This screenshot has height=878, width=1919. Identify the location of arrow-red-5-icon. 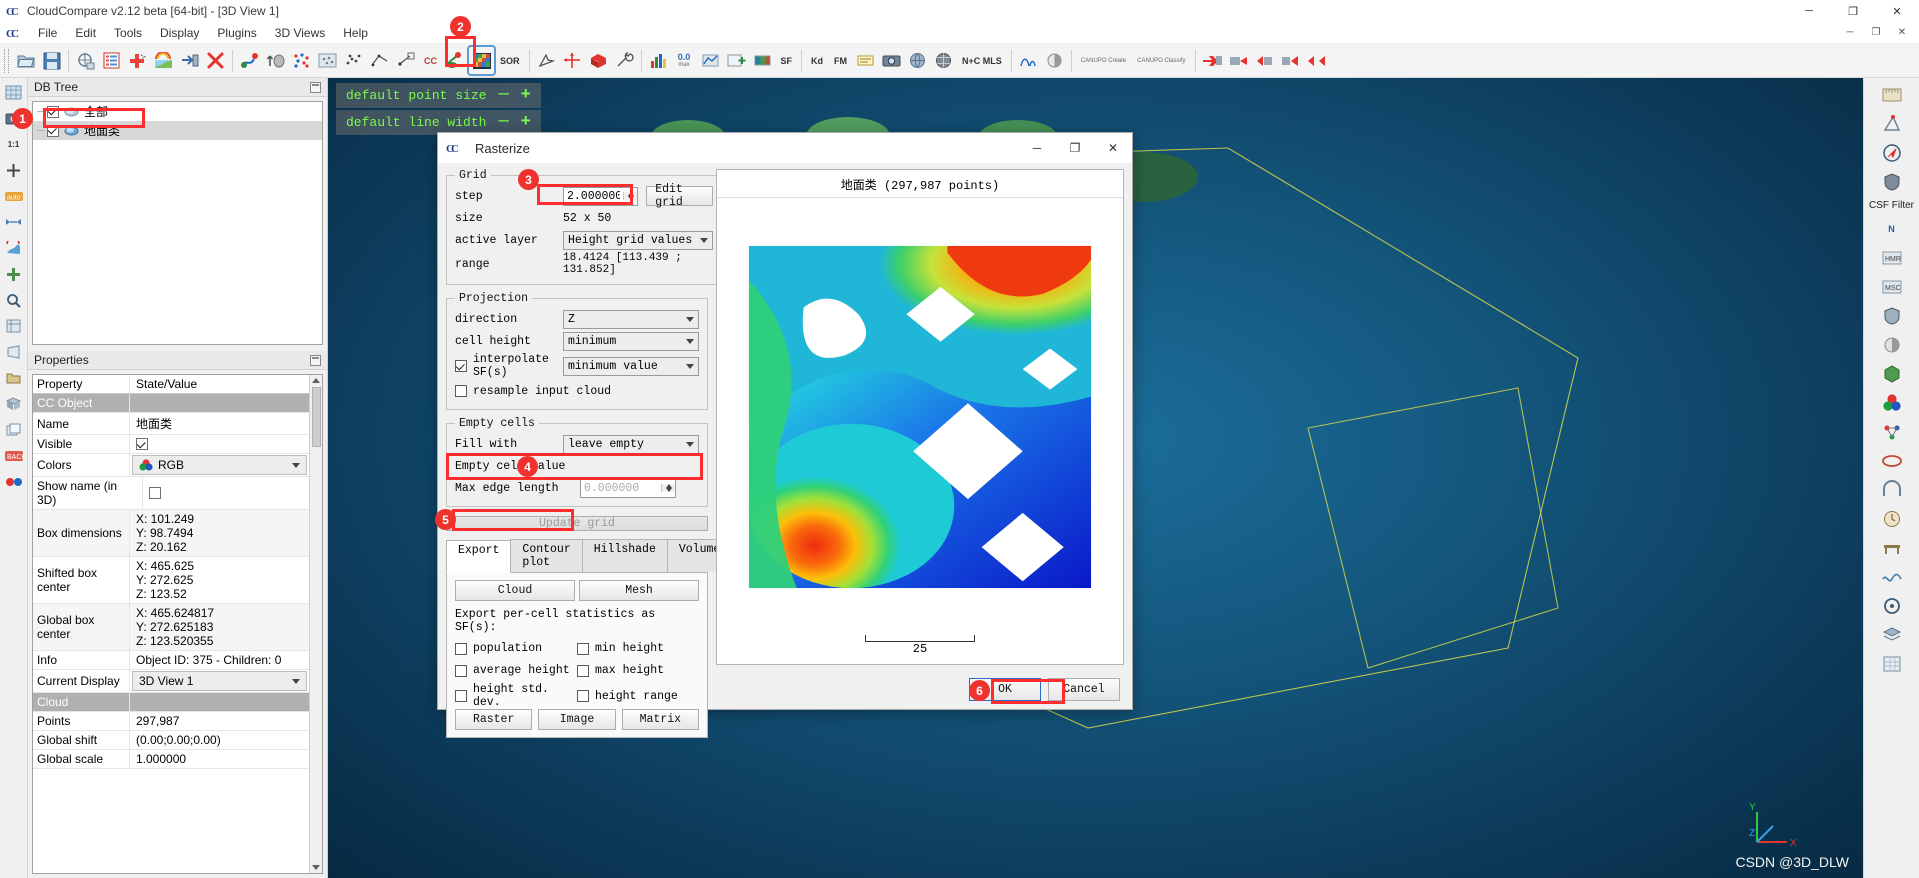
(1316, 60).